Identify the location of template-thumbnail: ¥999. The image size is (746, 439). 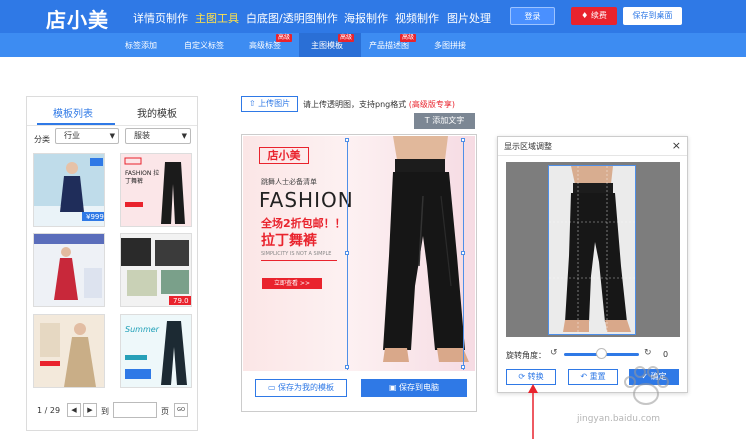
(69, 190).